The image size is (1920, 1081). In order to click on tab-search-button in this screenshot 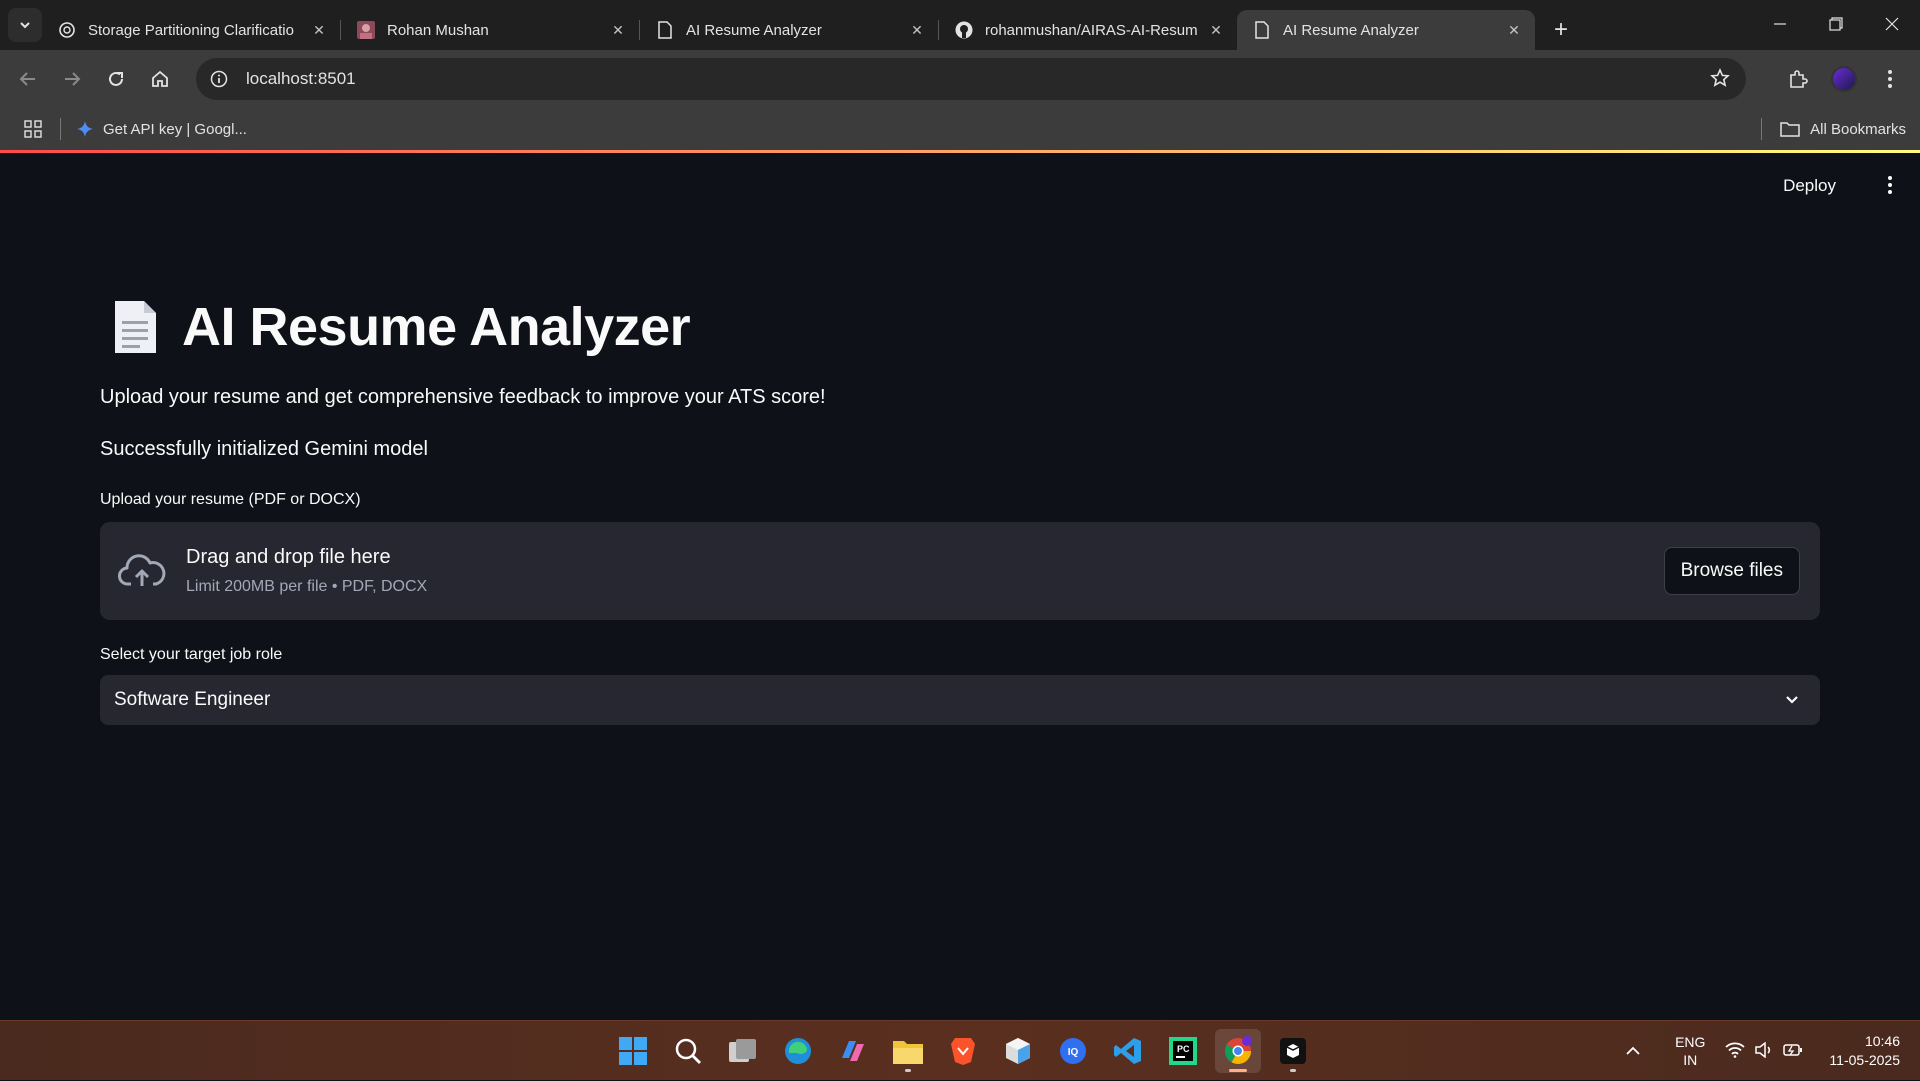, I will do `click(25, 25)`.